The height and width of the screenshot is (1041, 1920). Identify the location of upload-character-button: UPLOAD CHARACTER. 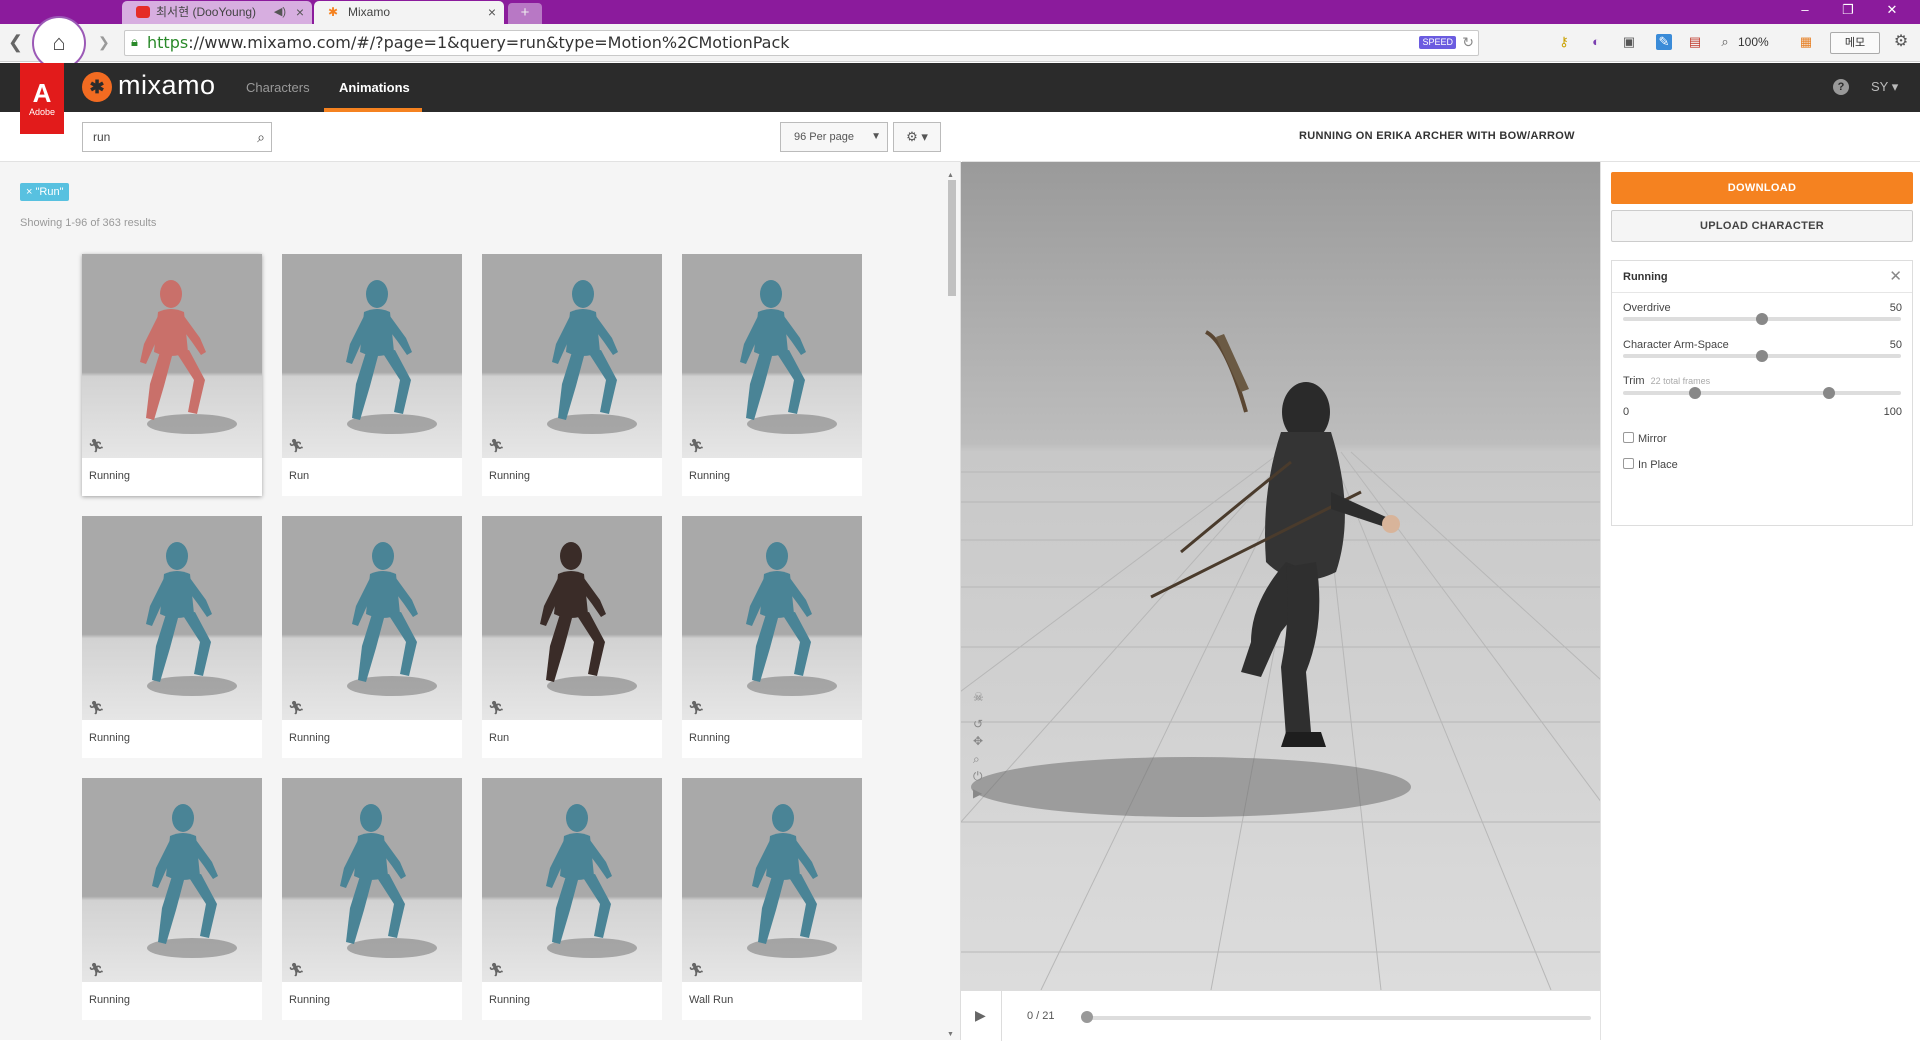
(1762, 226).